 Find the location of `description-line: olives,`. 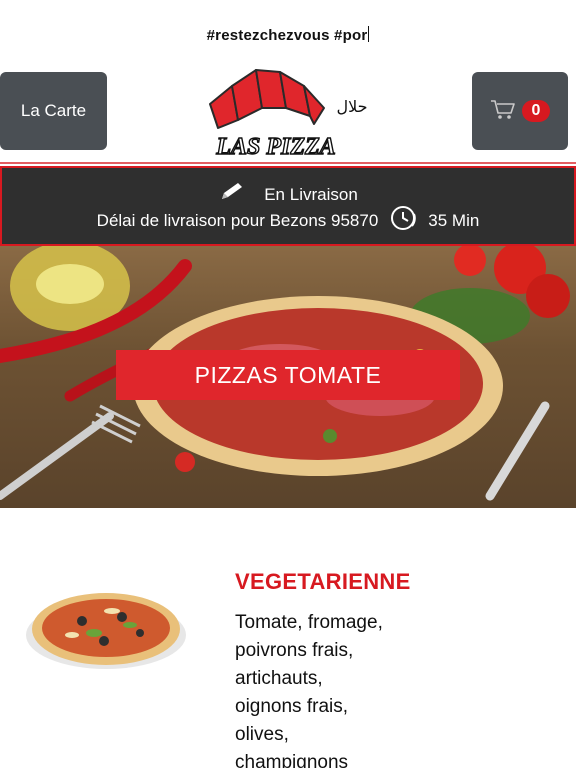

description-line: olives, is located at coordinates (262, 734).